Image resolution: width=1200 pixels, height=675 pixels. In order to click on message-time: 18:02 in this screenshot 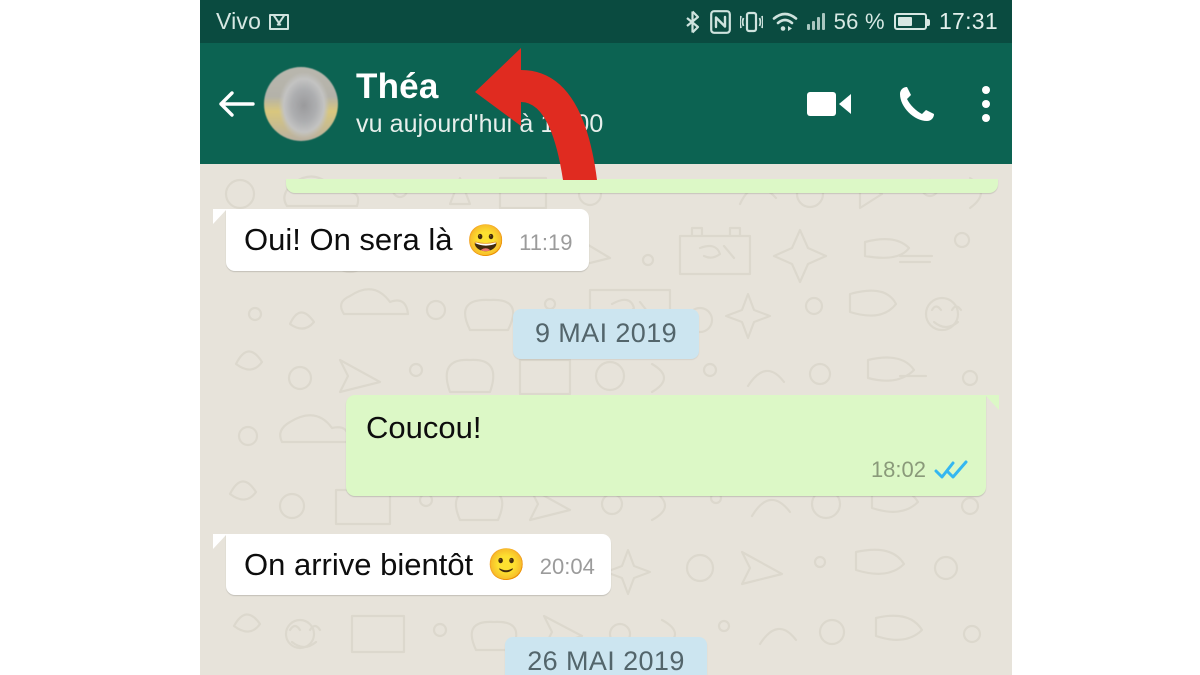, I will do `click(898, 469)`.